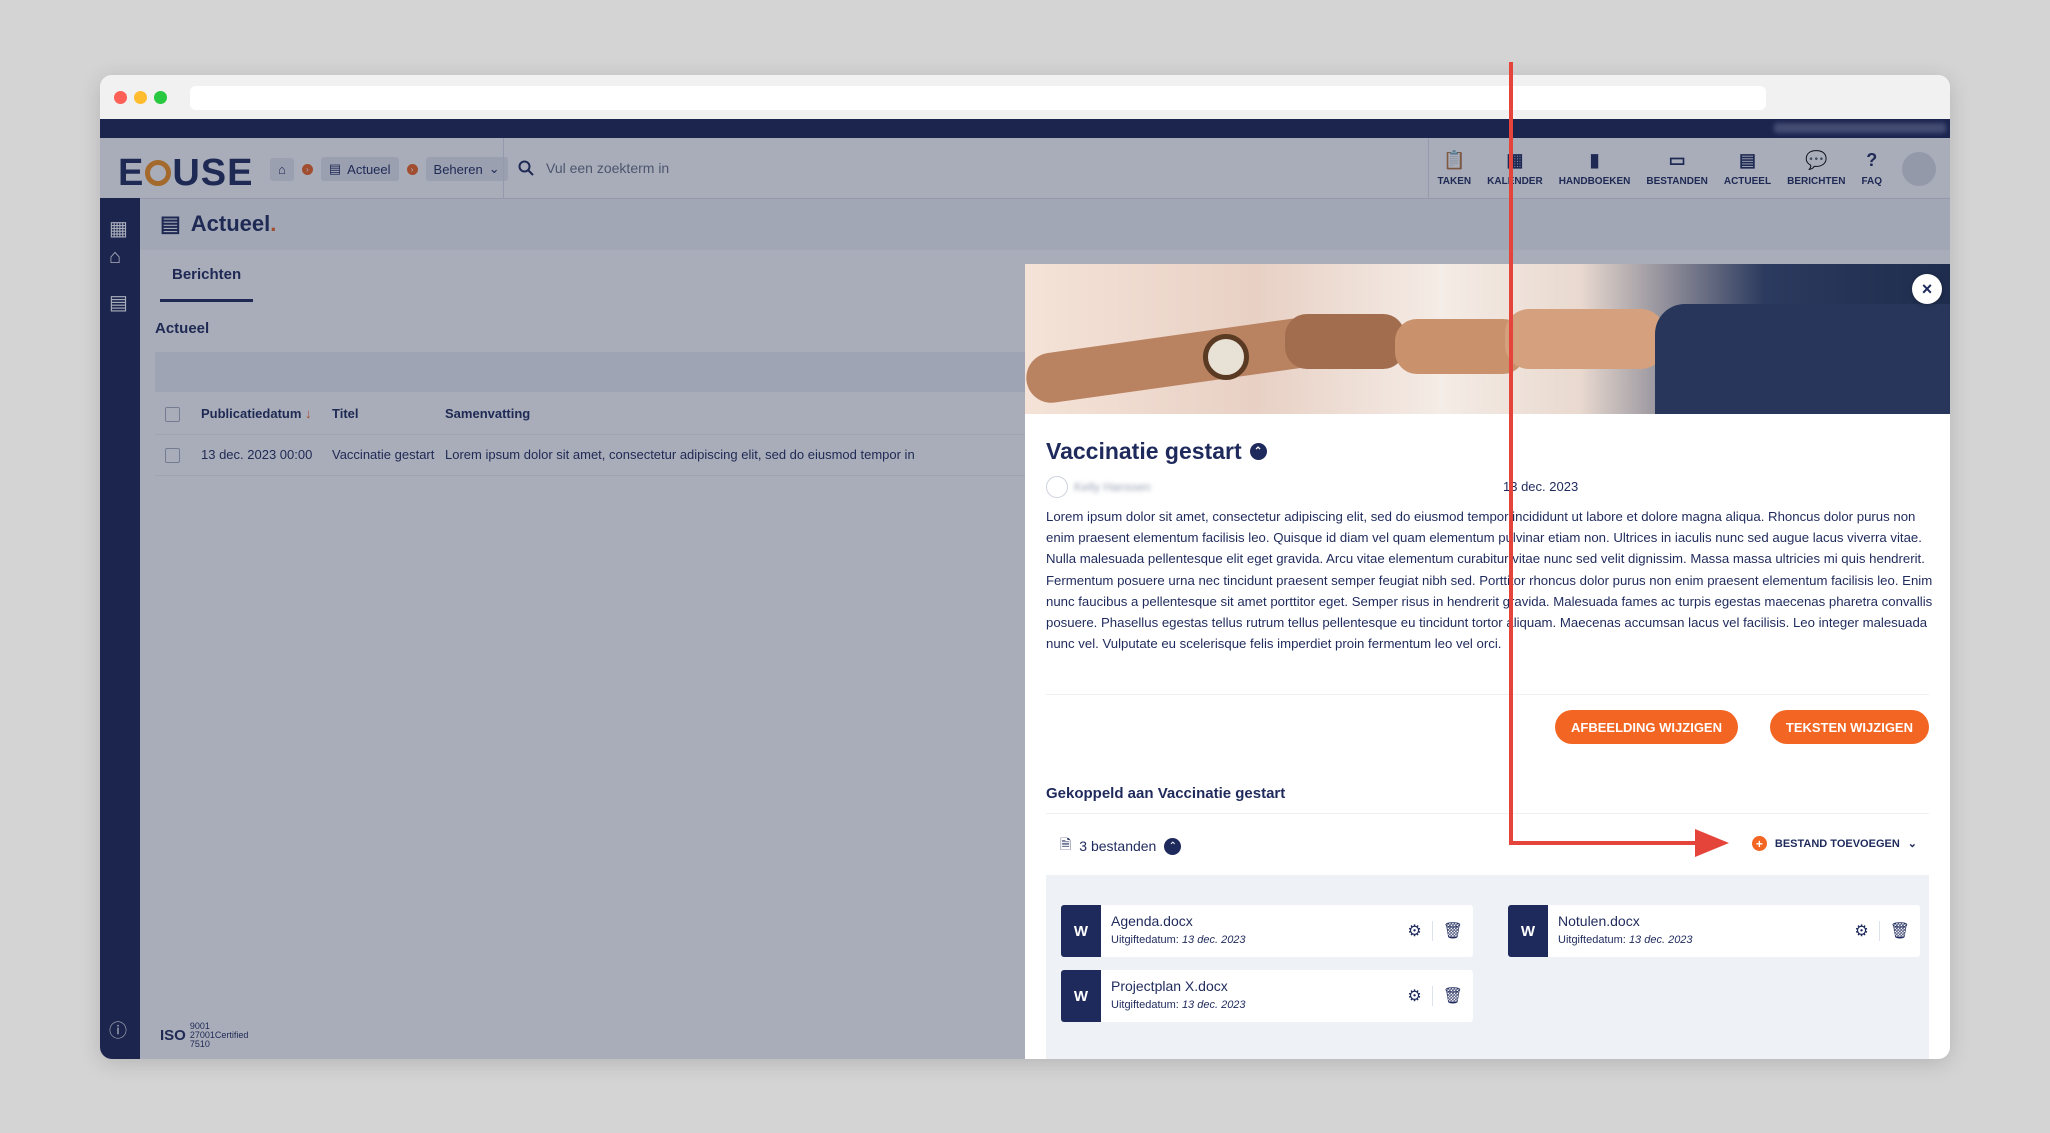  Describe the element at coordinates (1712, 843) in the screenshot. I see `annotation-arrowhead-icon` at that location.